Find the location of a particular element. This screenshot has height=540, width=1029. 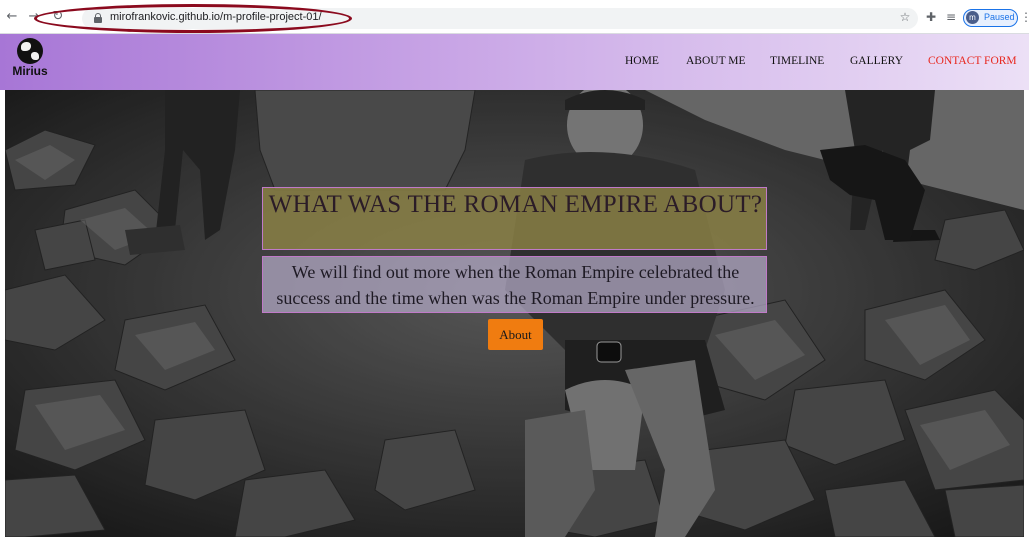

profile-button: m Paused is located at coordinates (990, 18).